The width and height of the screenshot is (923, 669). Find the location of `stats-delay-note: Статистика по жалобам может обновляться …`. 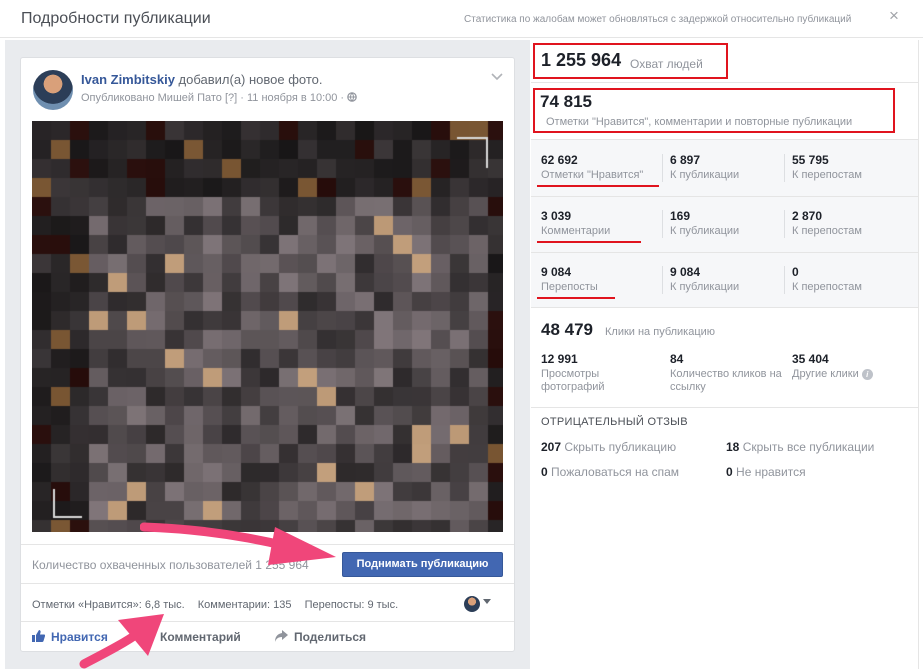

stats-delay-note: Статистика по жалобам может обновляться … is located at coordinates (658, 19).